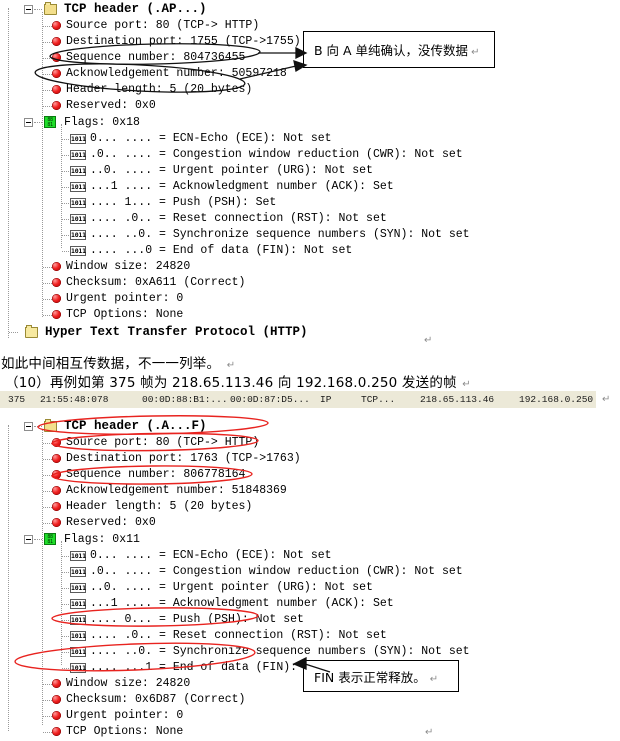 The image size is (620, 741). What do you see at coordinates (183, 41) in the screenshot?
I see `tree-row-label: Destination port: 1755 (TCP->1755)` at bounding box center [183, 41].